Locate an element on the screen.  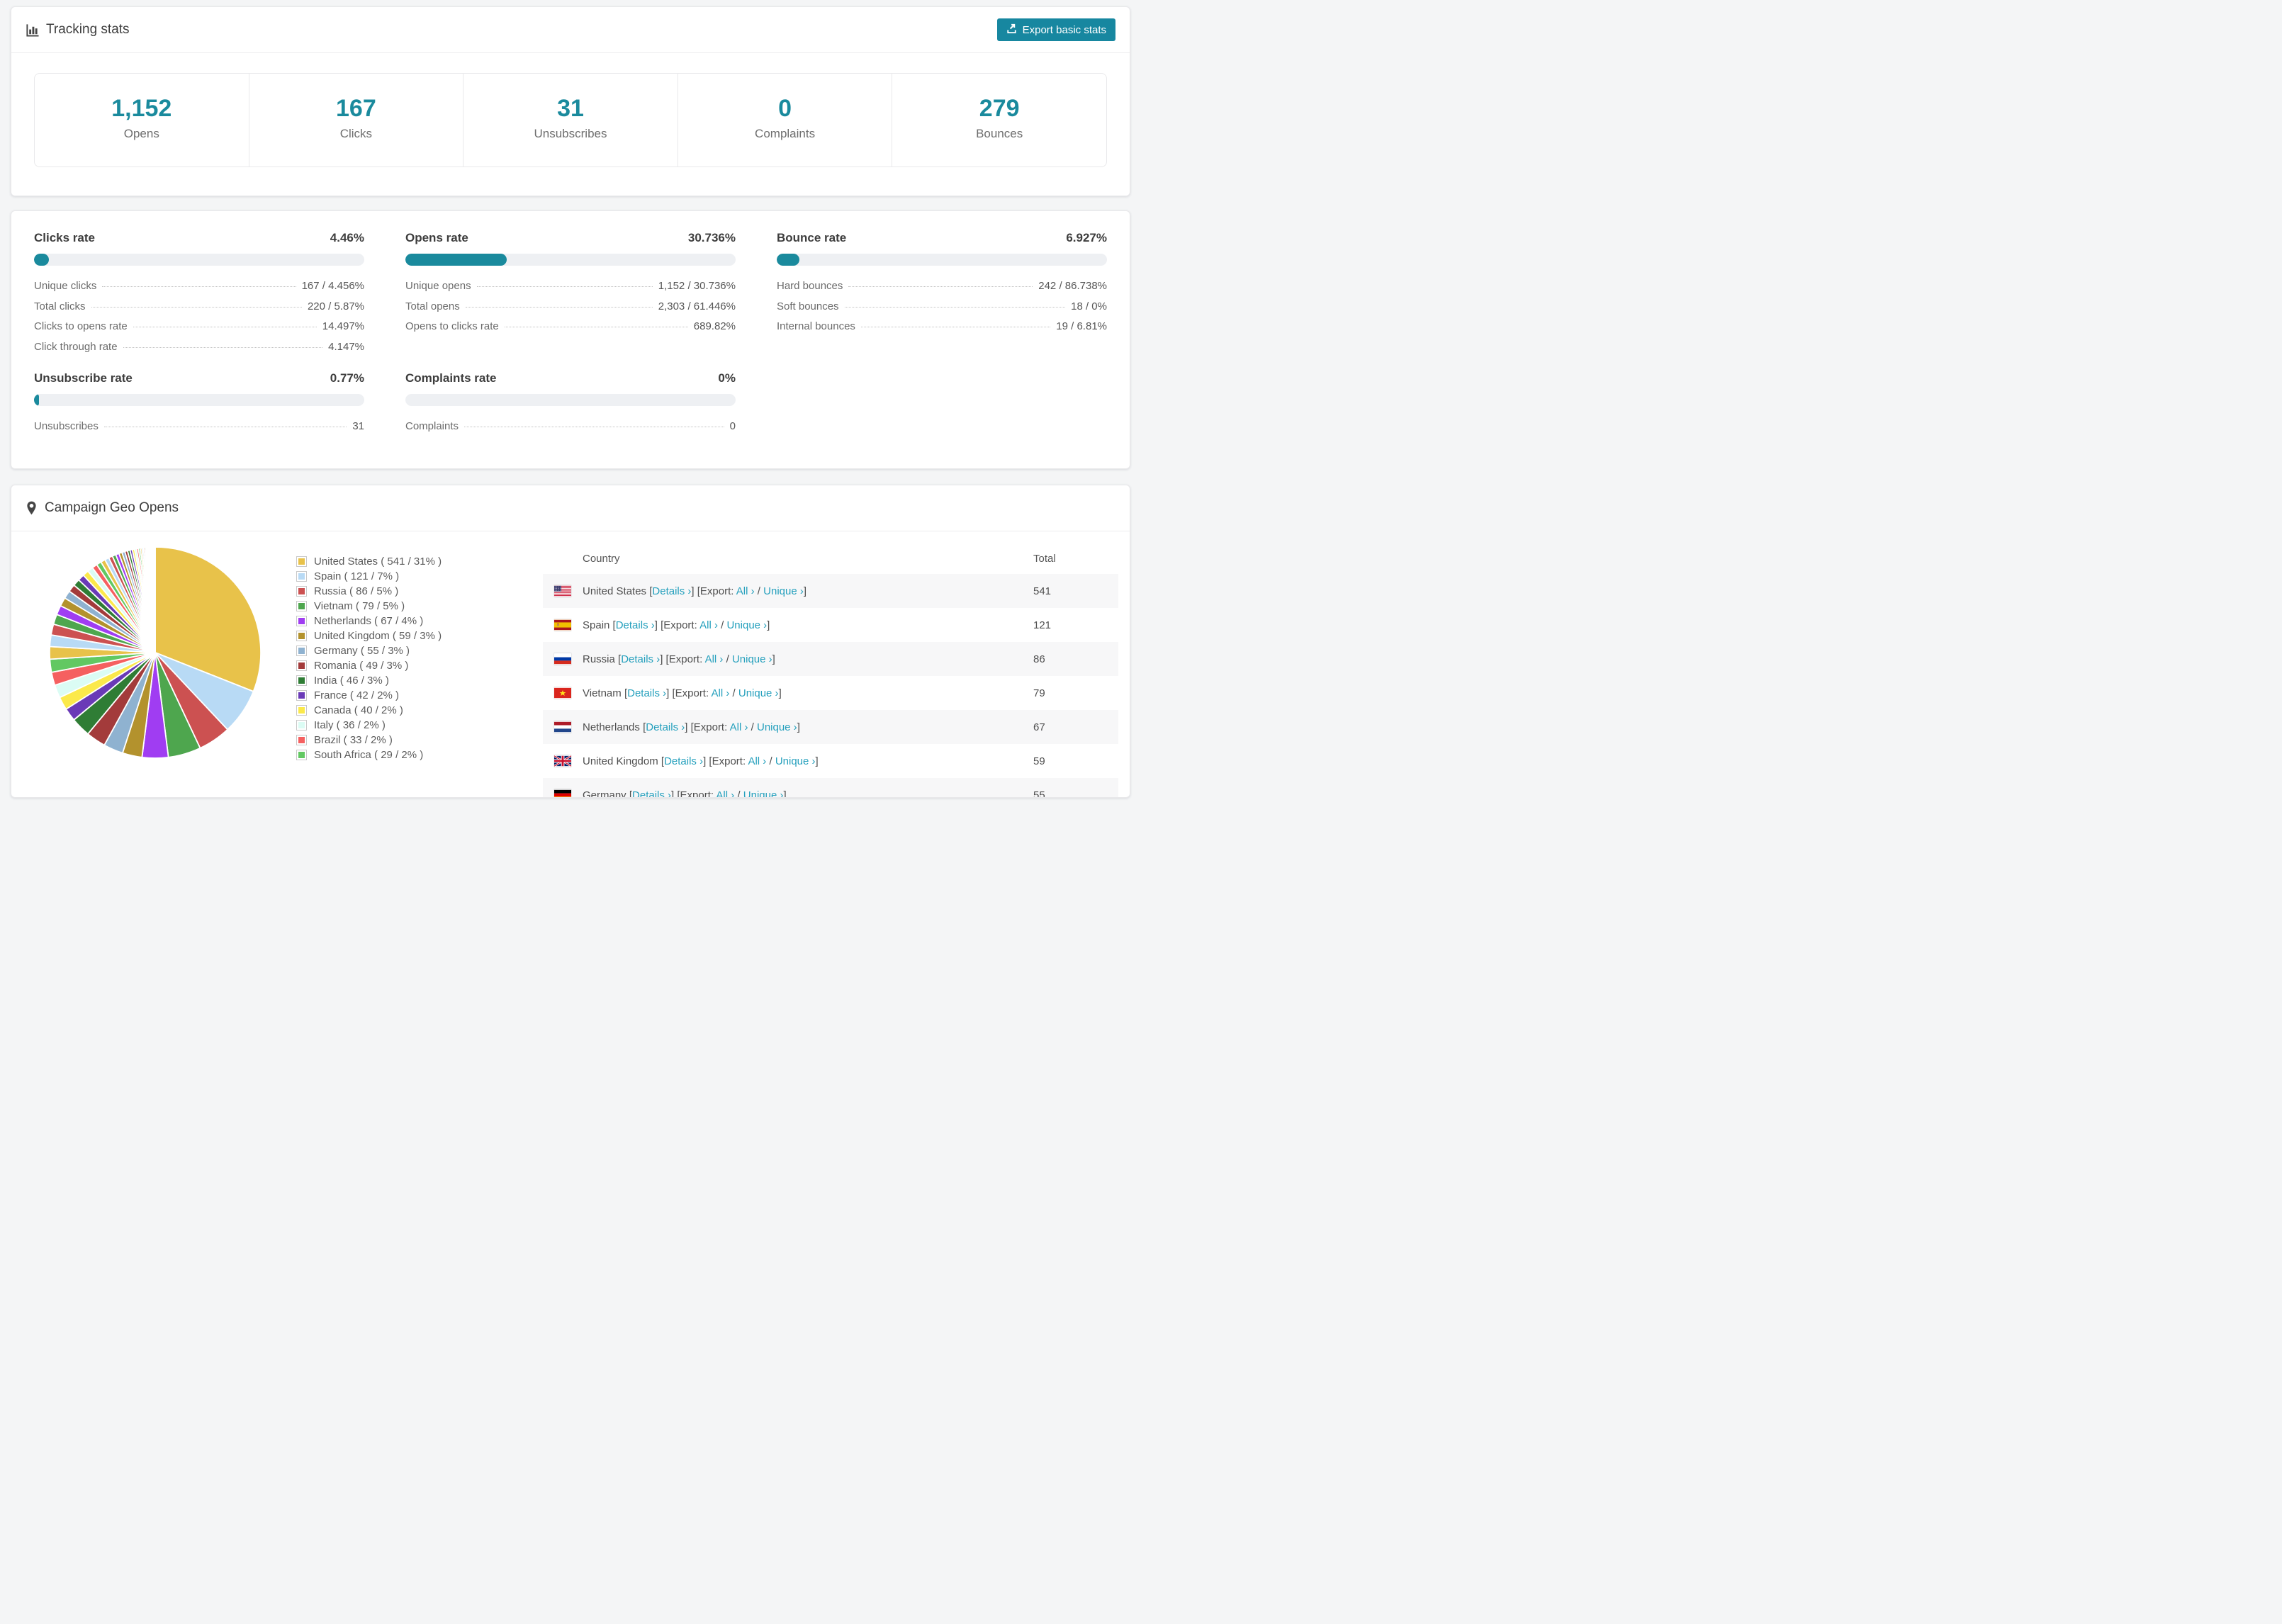
legend-label: United States ( 541 / 31% ) is located at coordinates (378, 562).